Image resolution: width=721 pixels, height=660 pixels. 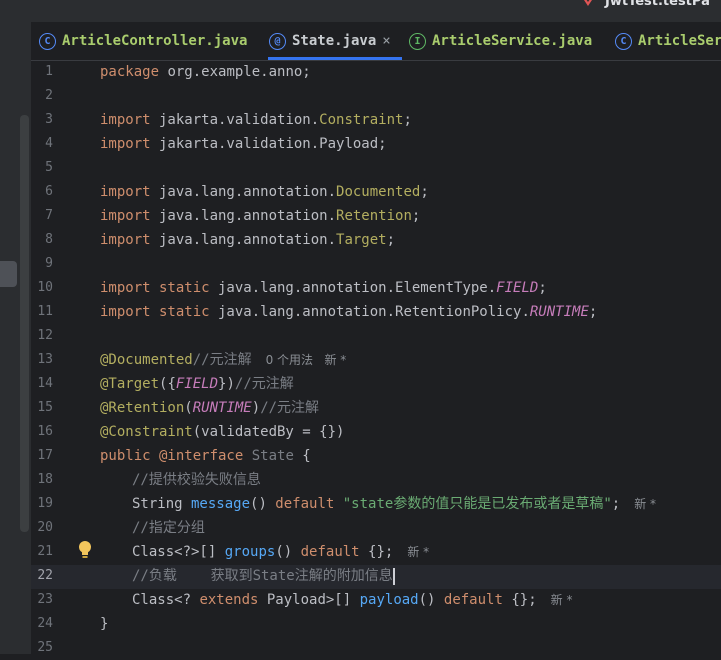 I want to click on usage-hint: 0 个用法 新 *, so click(x=306, y=360).